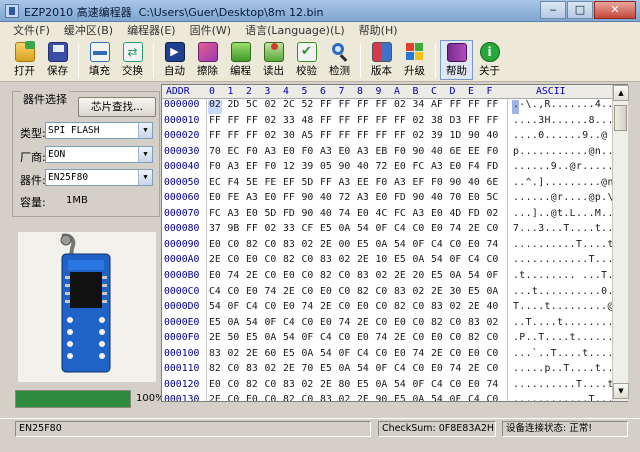  Describe the element at coordinates (345, 197) in the screenshot. I see `hex-byte: 72` at that location.